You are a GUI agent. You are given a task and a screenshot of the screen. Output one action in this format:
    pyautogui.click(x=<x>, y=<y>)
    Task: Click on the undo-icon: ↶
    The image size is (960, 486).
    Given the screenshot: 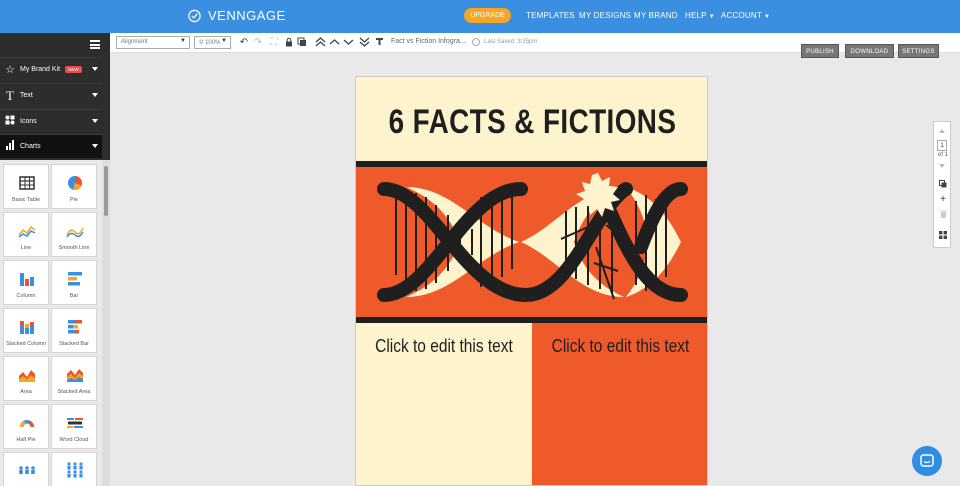 What is the action you would take?
    pyautogui.click(x=244, y=43)
    